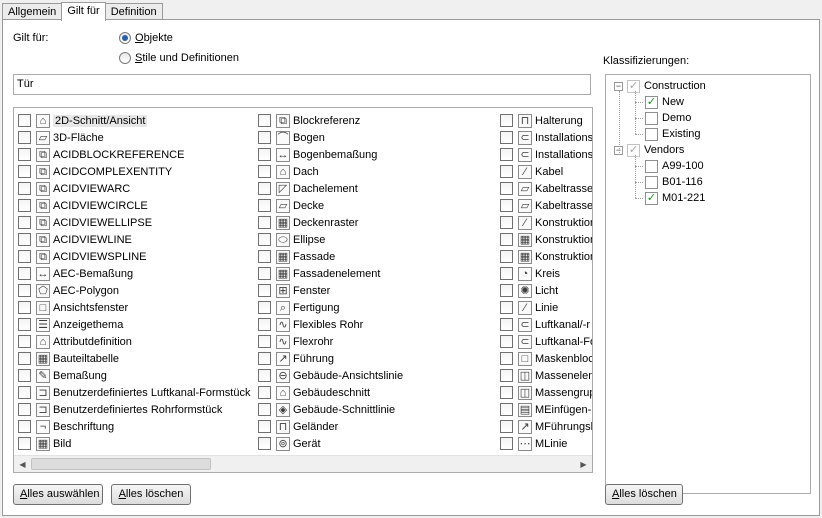 The height and width of the screenshot is (518, 822). Describe the element at coordinates (330, 188) in the screenshot. I see `object-type-item: ◸ Dachelement` at that location.